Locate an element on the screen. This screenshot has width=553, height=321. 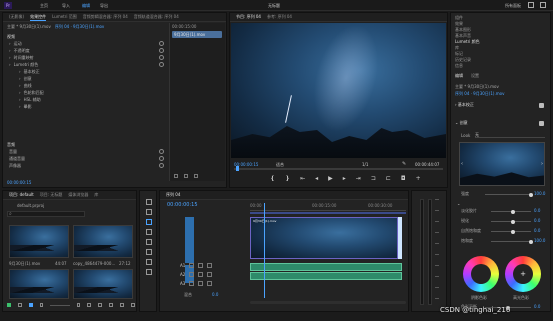
effect-row: › HSL 辅助 is located at coordinates (85, 99).